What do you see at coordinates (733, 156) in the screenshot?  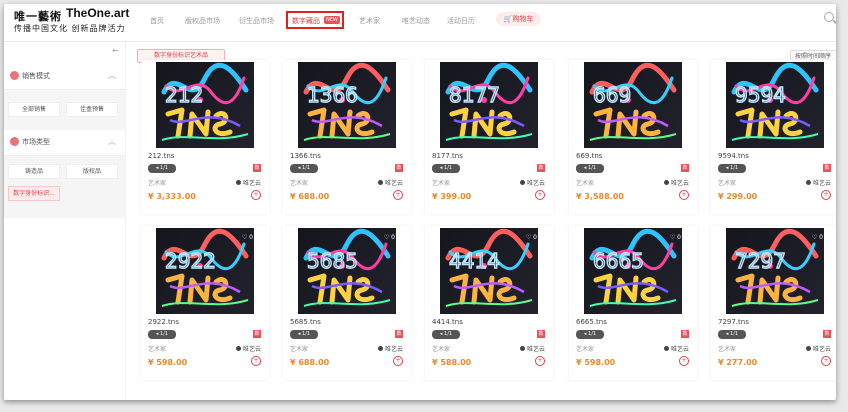 I see `product-name: 9594.tns` at bounding box center [733, 156].